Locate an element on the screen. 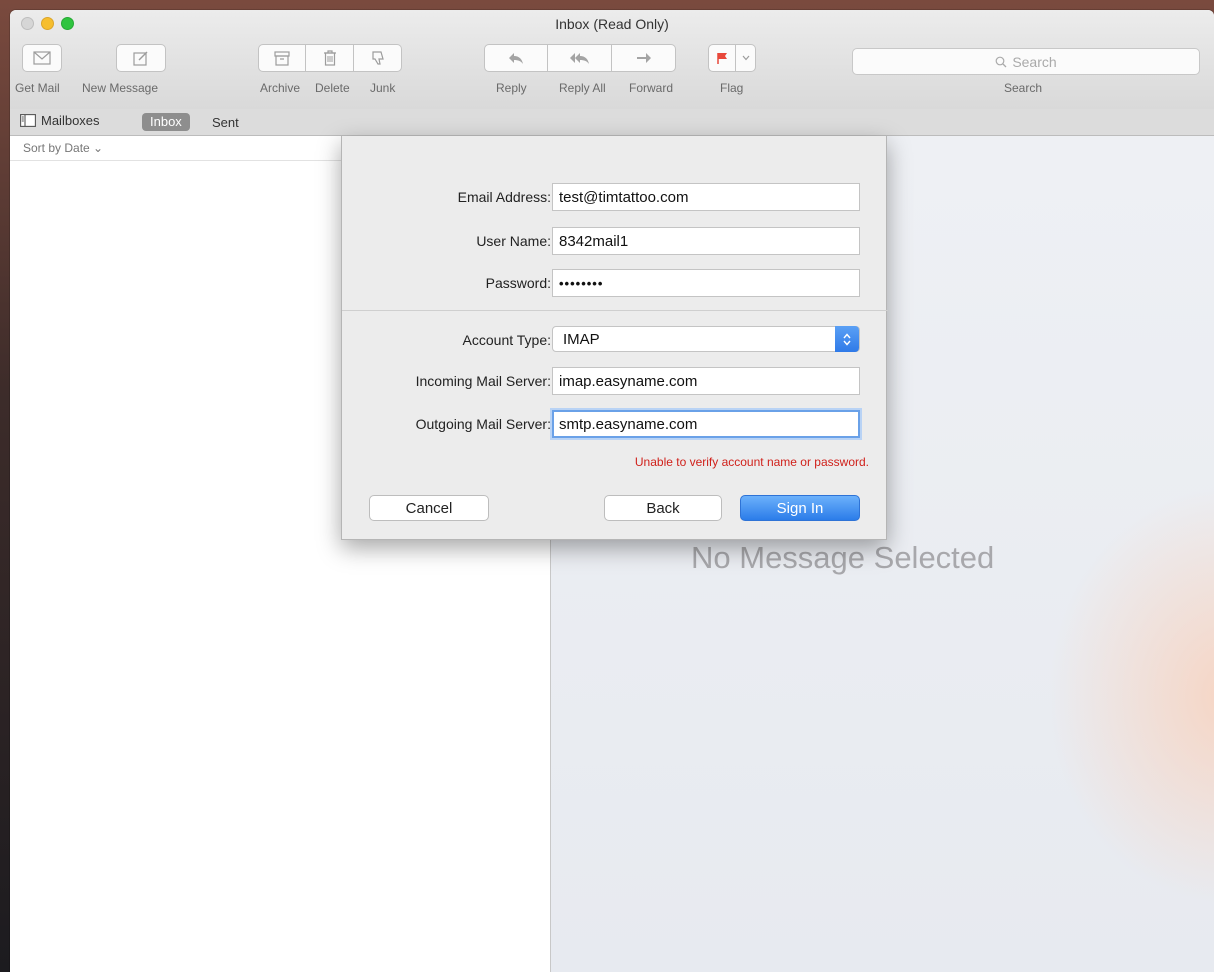 The height and width of the screenshot is (972, 1214). chevron-down-icon is located at coordinates (745, 58).